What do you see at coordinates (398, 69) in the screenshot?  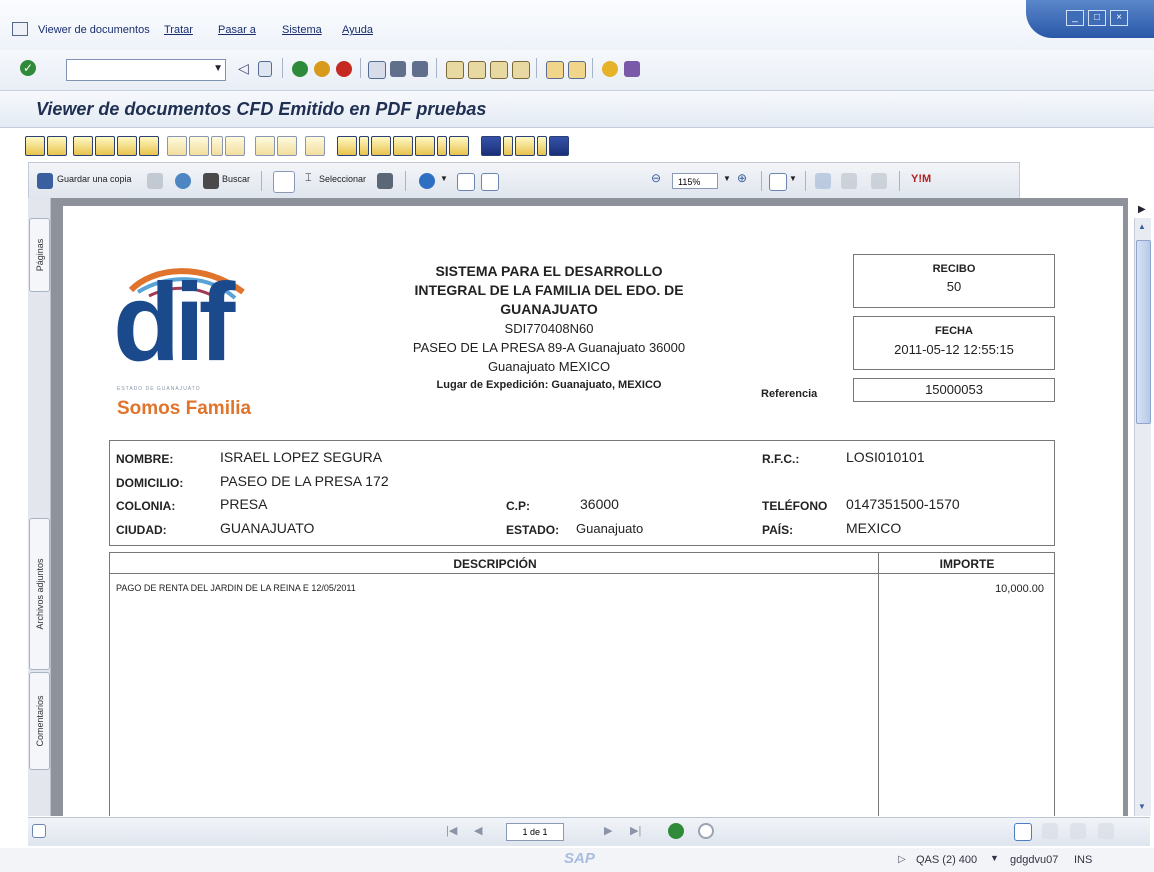 I see `find-icon` at bounding box center [398, 69].